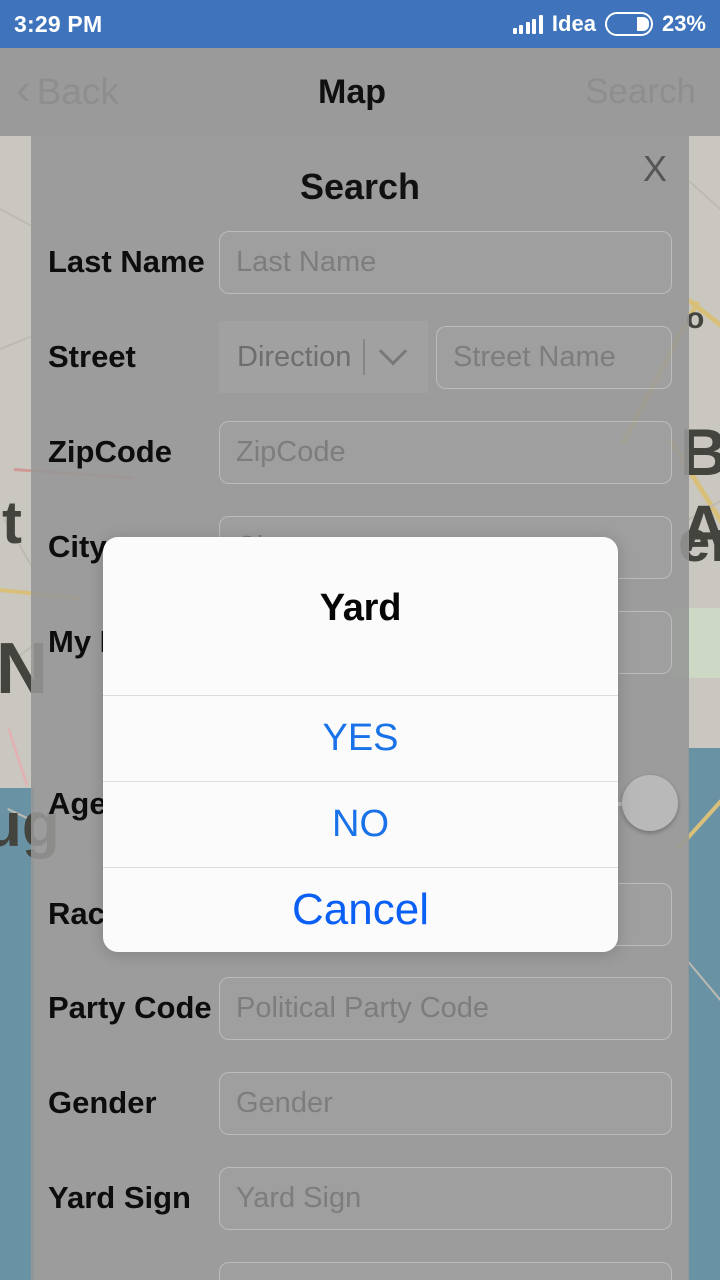  I want to click on alert-button-no: NO, so click(360, 824).